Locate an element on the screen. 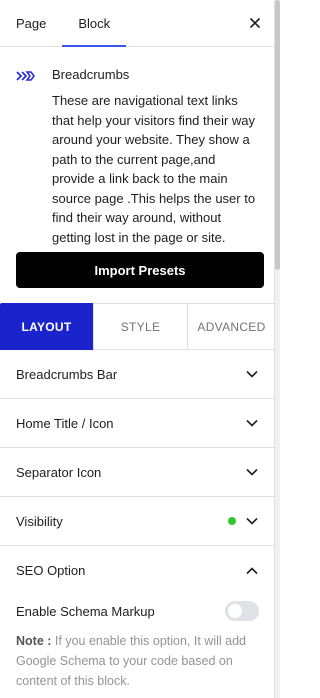 This screenshot has width=320, height=698. note-label: Note : is located at coordinates (34, 641).